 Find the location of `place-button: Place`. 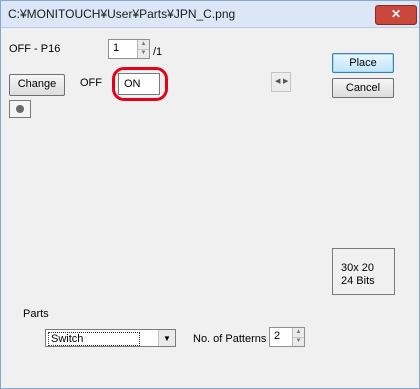

place-button: Place is located at coordinates (363, 63).